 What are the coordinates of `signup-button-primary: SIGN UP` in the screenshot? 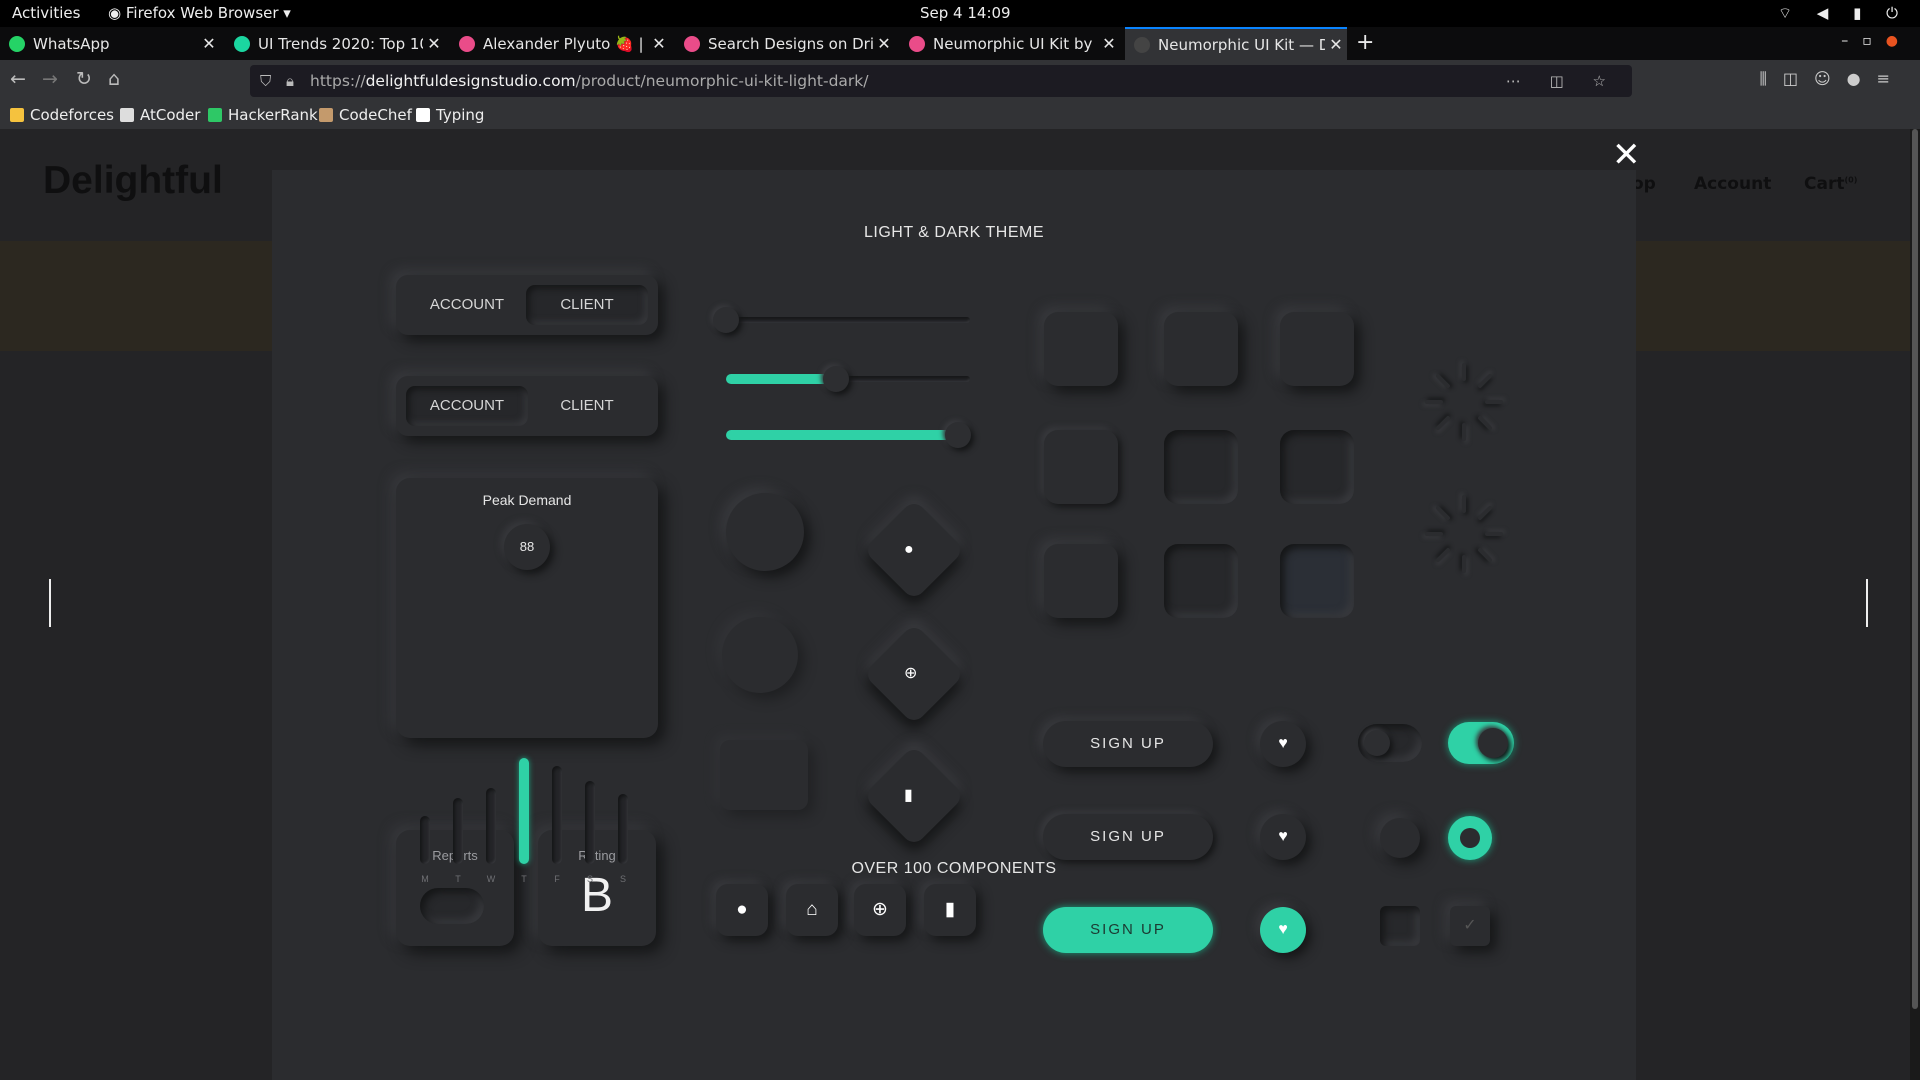 It's located at (1128, 930).